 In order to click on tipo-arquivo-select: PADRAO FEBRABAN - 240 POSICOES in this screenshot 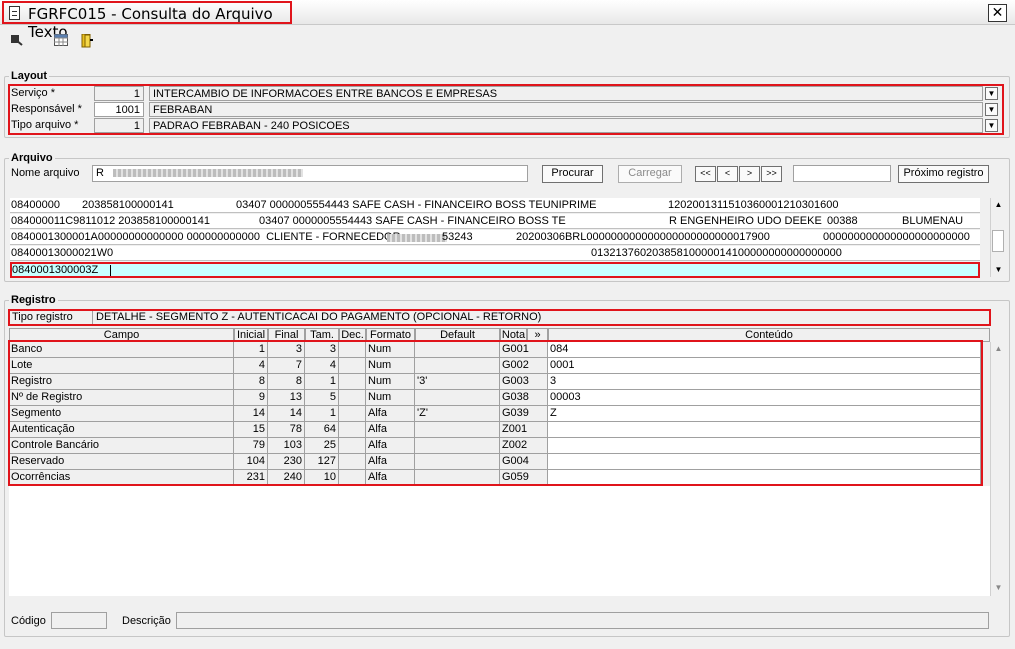, I will do `click(566, 125)`.